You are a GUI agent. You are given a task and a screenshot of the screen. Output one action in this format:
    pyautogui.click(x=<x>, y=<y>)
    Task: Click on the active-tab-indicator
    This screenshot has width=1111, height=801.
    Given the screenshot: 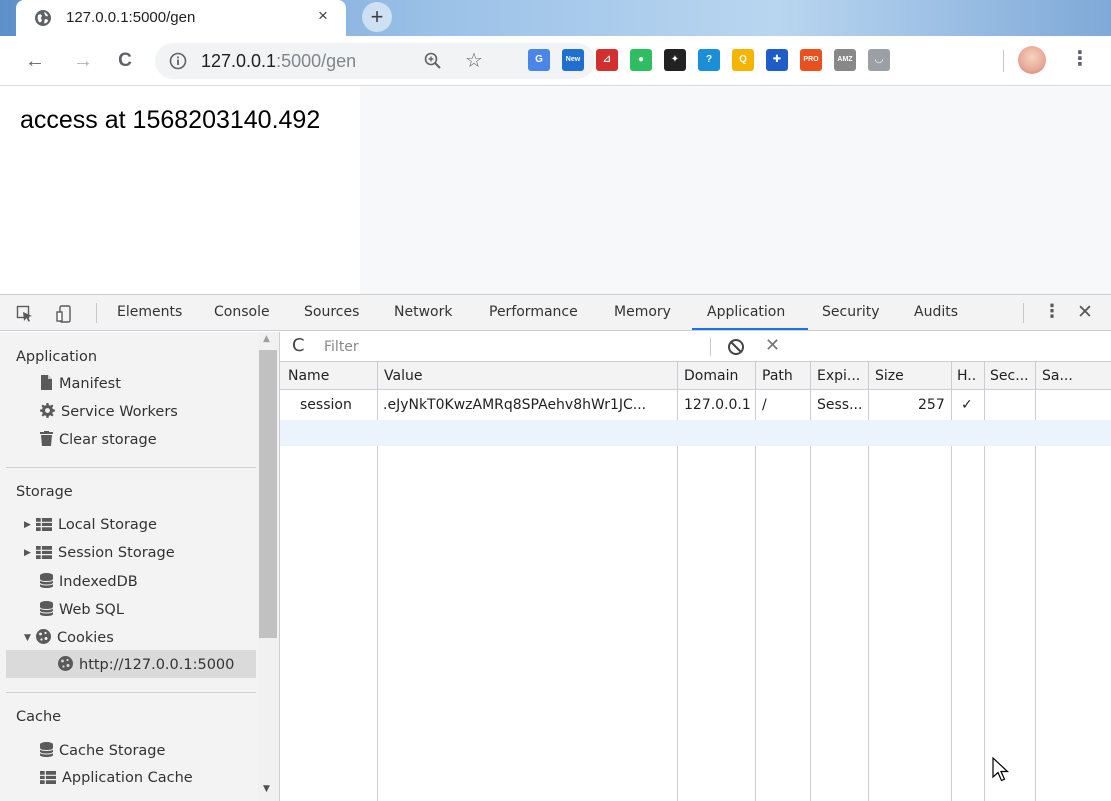 What is the action you would take?
    pyautogui.click(x=750, y=329)
    